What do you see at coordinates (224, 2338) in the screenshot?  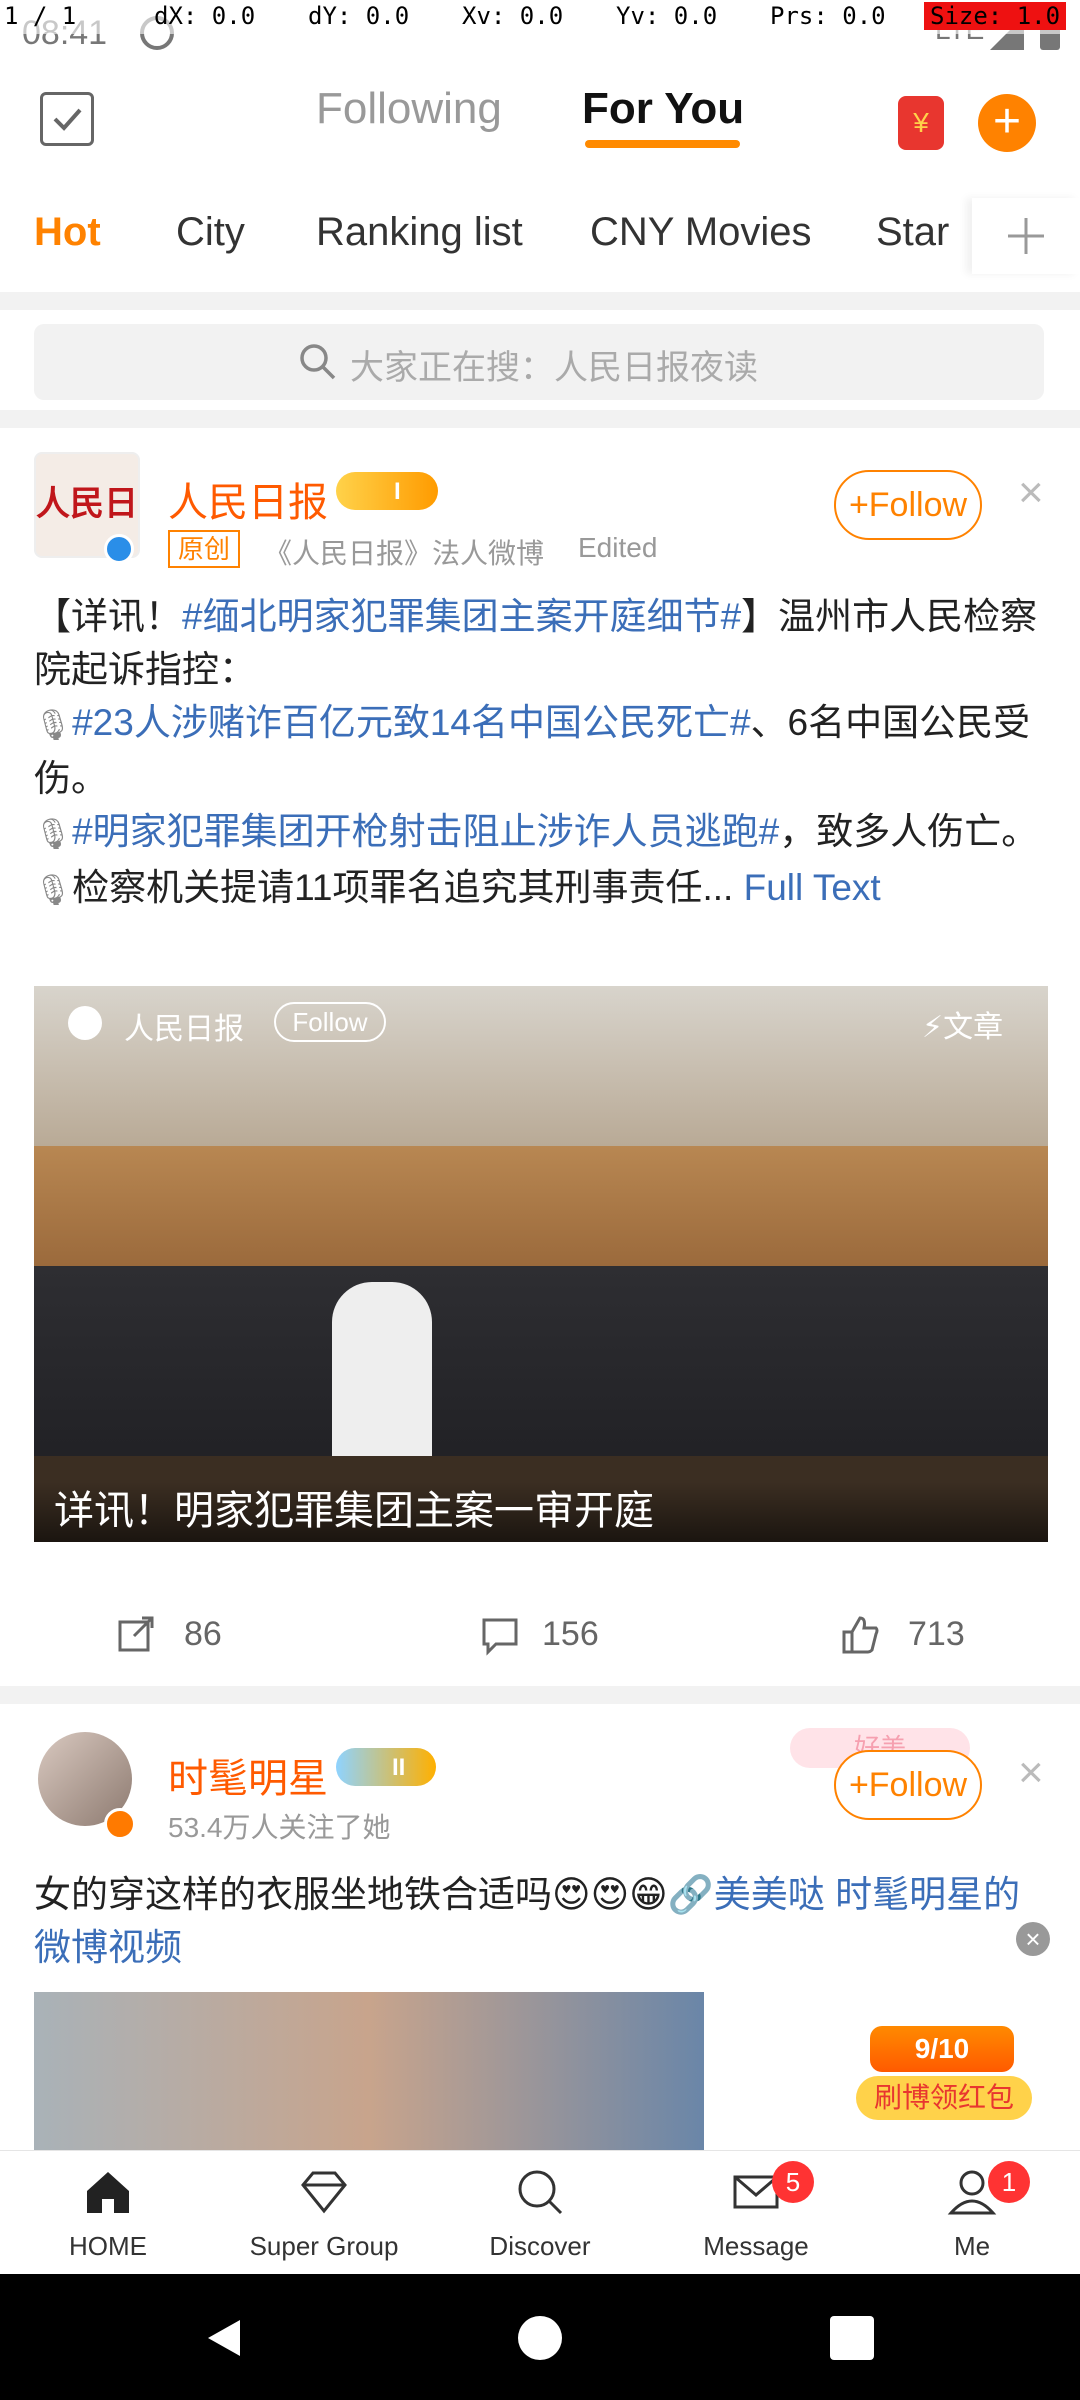 I see `back-icon` at bounding box center [224, 2338].